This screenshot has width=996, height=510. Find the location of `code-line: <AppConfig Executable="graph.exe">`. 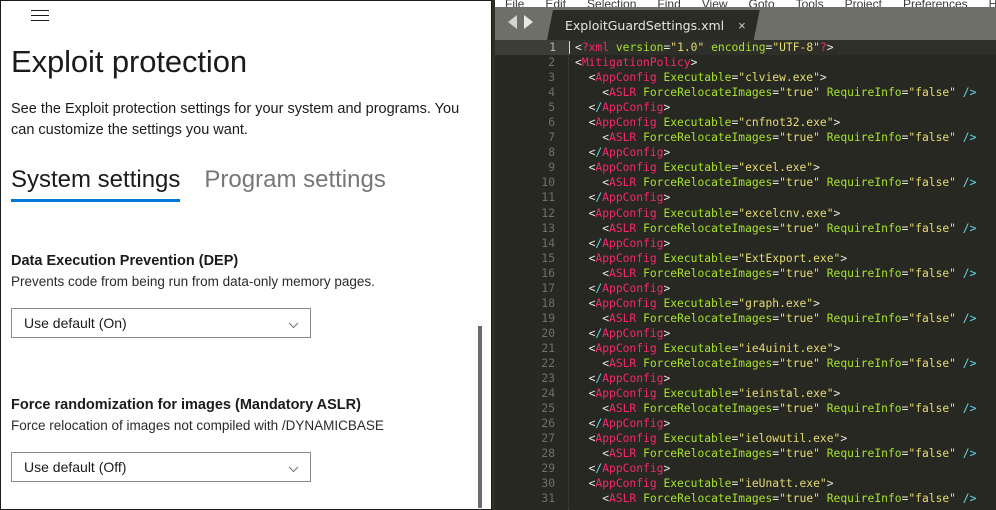

code-line: <AppConfig Executable="graph.exe"> is located at coordinates (782, 303).